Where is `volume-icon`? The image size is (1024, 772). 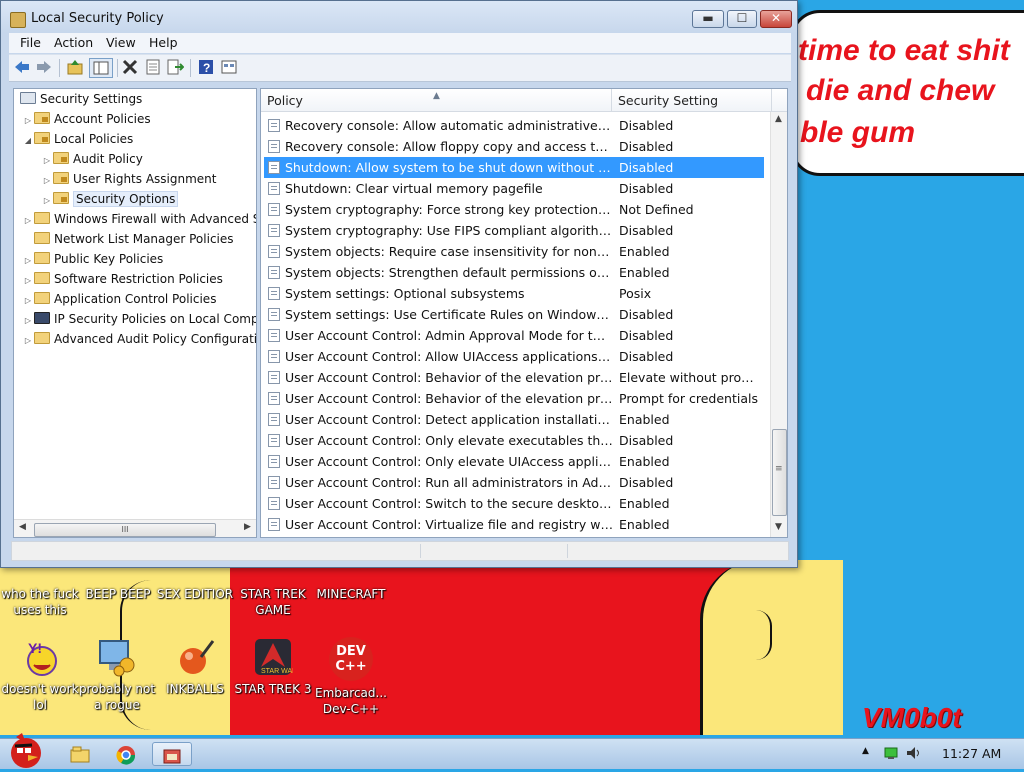 volume-icon is located at coordinates (914, 754).